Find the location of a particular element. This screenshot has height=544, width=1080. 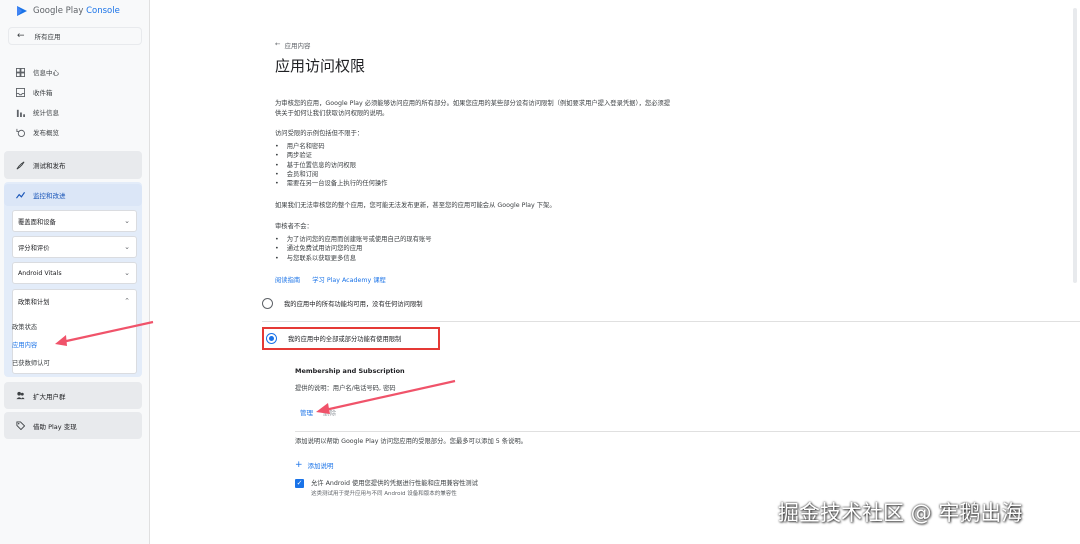

rocket-icon is located at coordinates (20, 165).